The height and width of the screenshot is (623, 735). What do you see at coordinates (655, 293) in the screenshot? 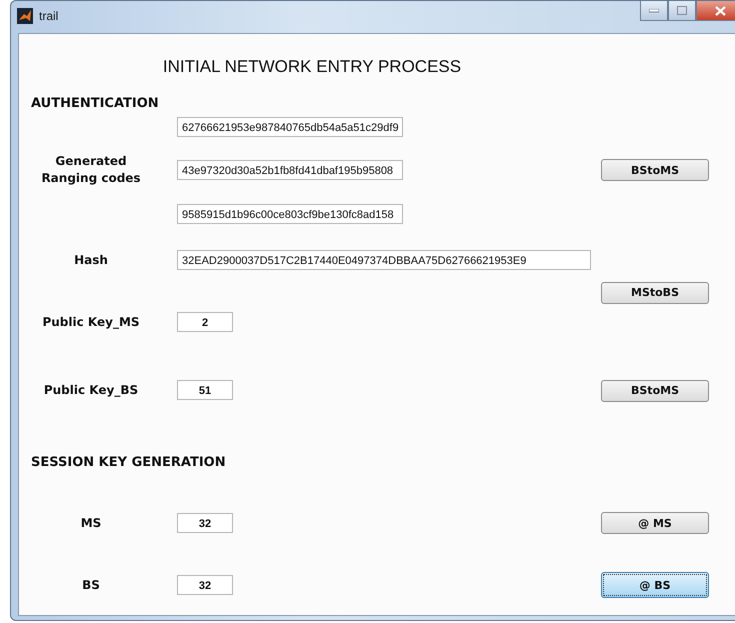
I see `push-button: MStoBS` at bounding box center [655, 293].